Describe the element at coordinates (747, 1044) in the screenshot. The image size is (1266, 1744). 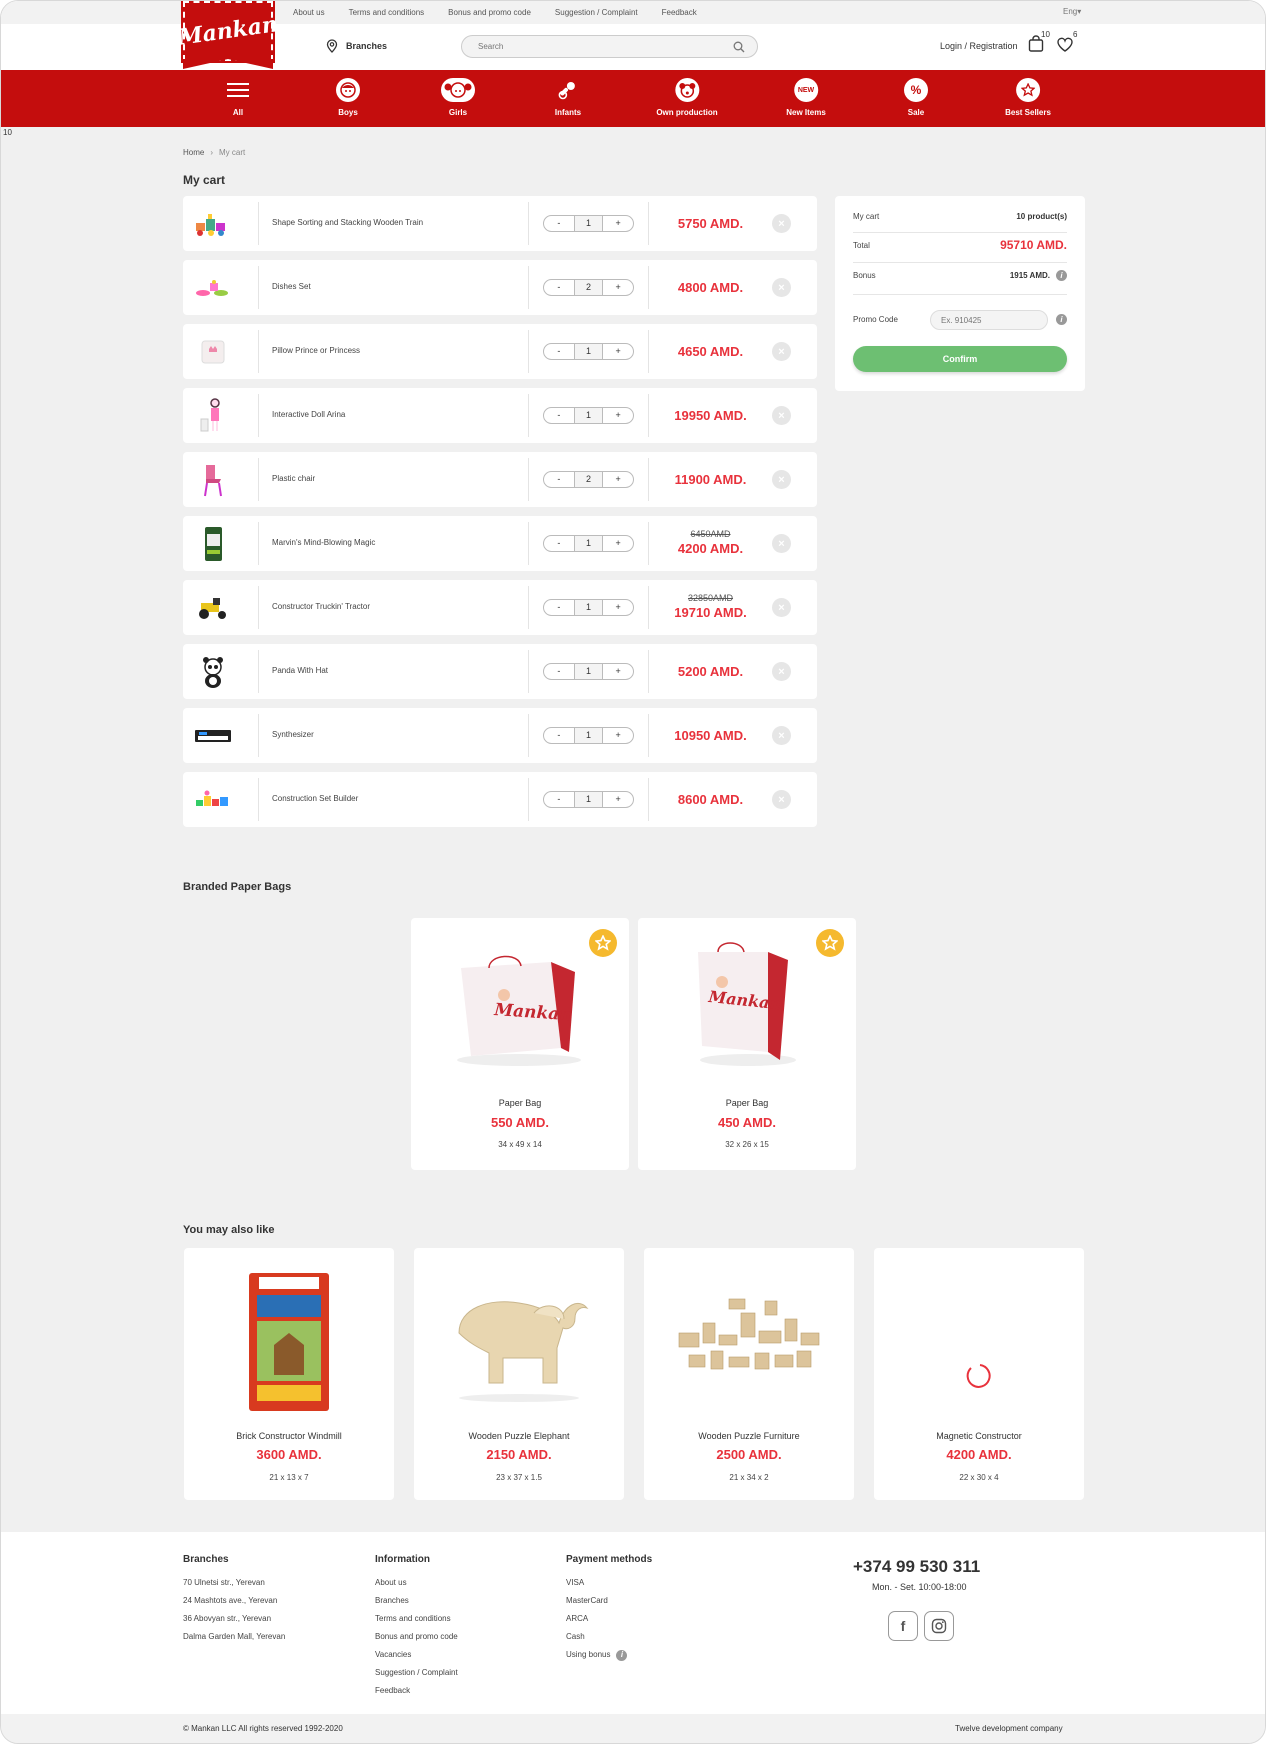
I see `paper-bag-card: Mankan Paper Bag 450 AMD. 32 x 26 x 15` at that location.